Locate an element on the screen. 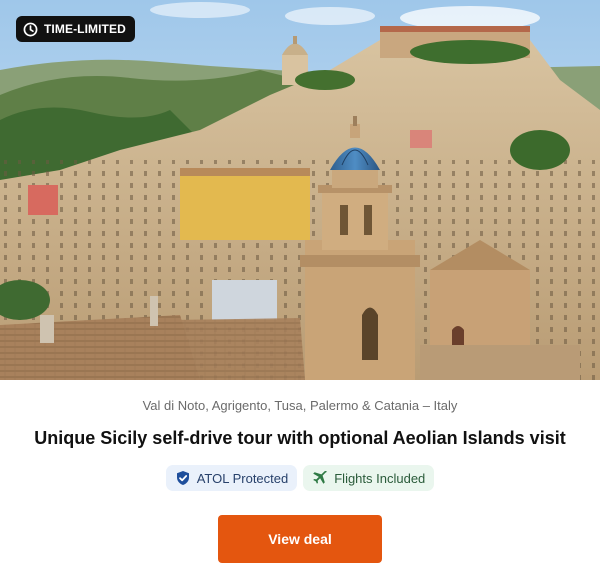 This screenshot has width=600, height=587. clock-icon is located at coordinates (30, 29).